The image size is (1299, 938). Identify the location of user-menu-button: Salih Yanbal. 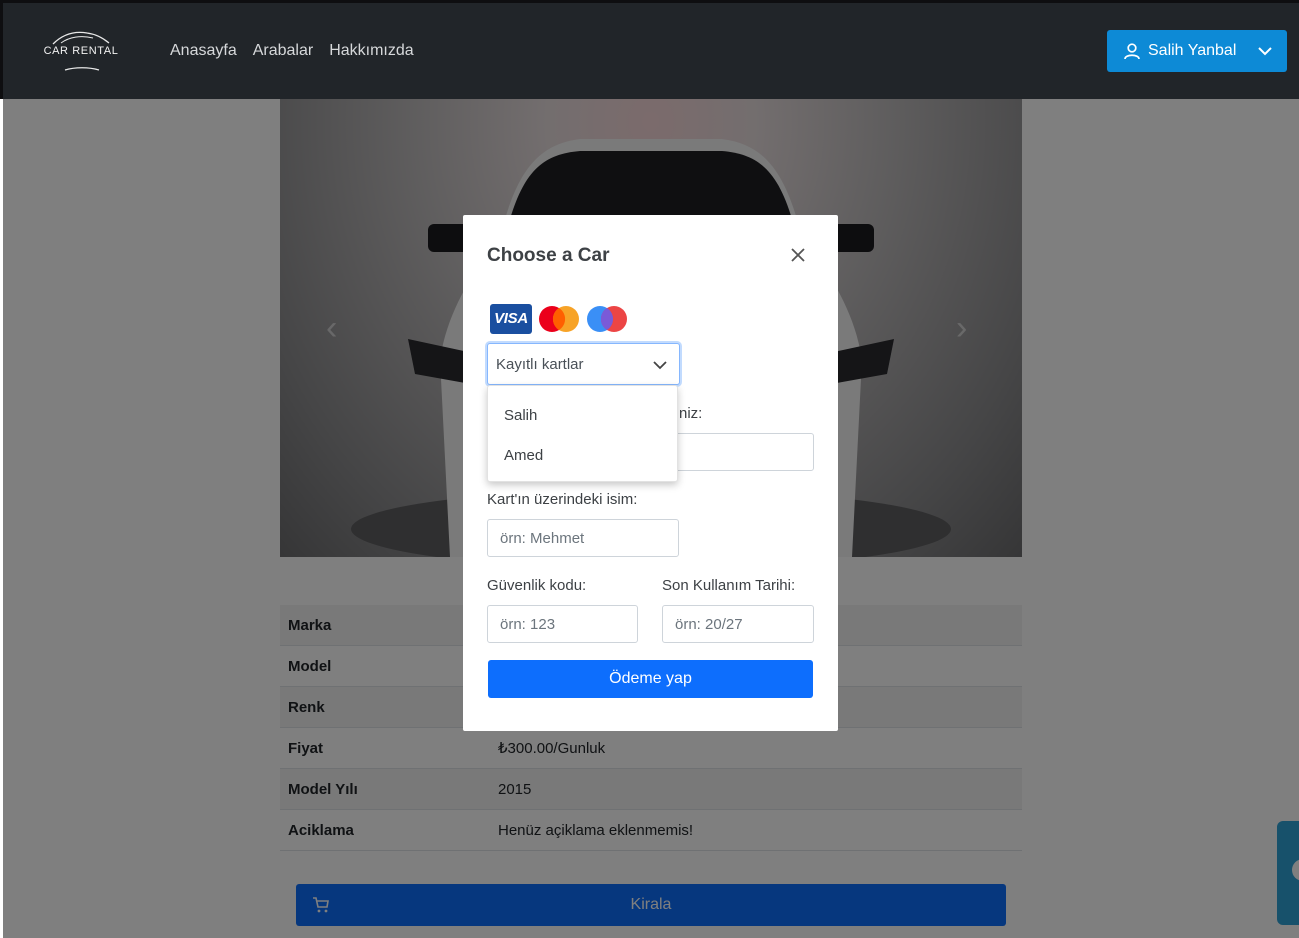
(1197, 51).